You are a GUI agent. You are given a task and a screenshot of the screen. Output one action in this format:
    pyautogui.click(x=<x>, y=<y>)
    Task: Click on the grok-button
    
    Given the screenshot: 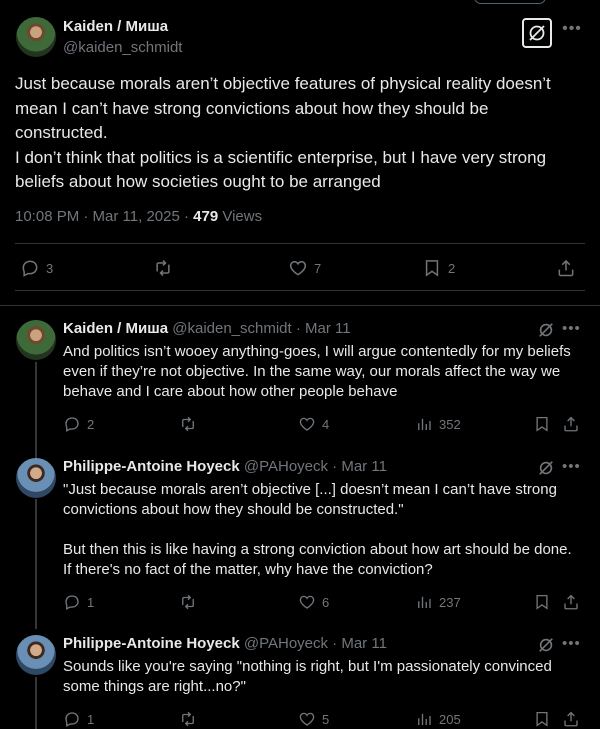 What is the action you would take?
    pyautogui.click(x=537, y=33)
    